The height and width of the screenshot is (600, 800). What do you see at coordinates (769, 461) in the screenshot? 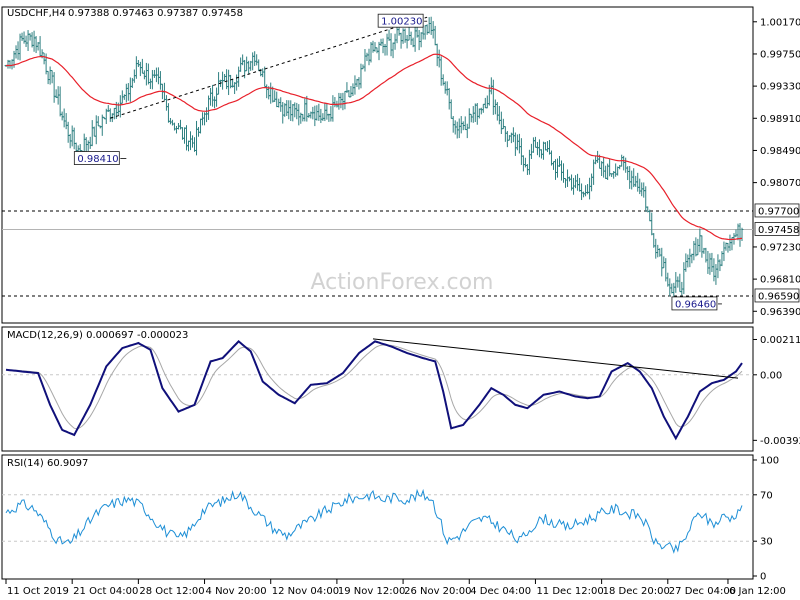
I see `rsi-axis-label: 100` at bounding box center [769, 461].